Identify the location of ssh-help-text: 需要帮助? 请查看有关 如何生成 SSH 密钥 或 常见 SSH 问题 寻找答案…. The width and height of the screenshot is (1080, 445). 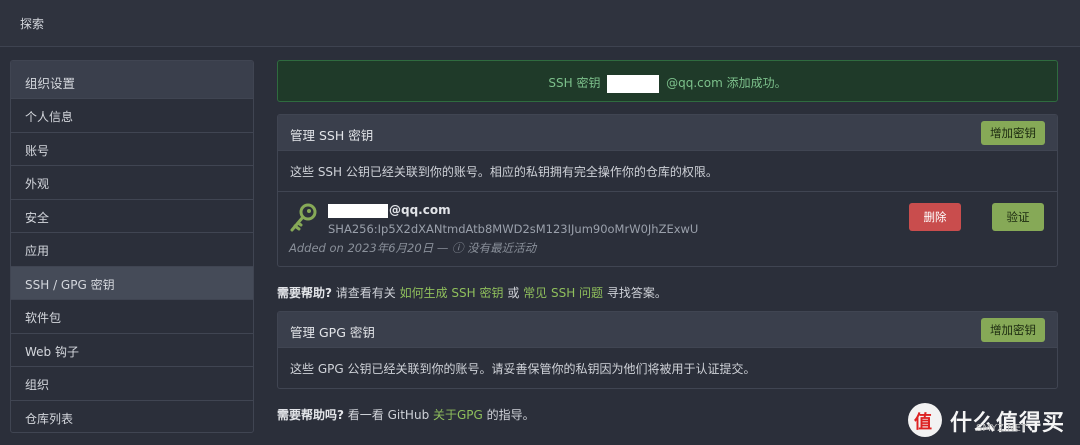
(667, 292).